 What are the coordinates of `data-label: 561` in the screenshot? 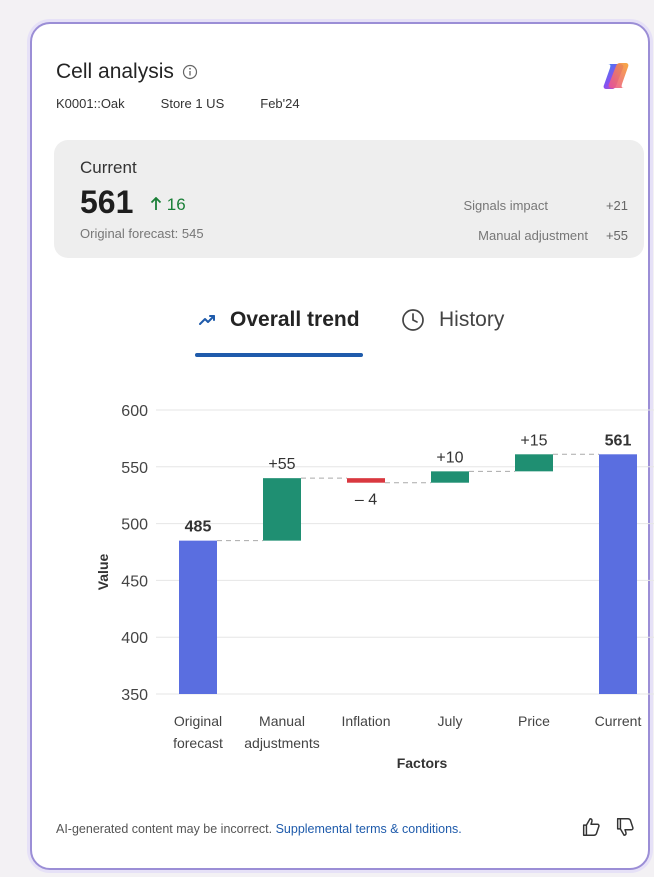 It's located at (618, 440).